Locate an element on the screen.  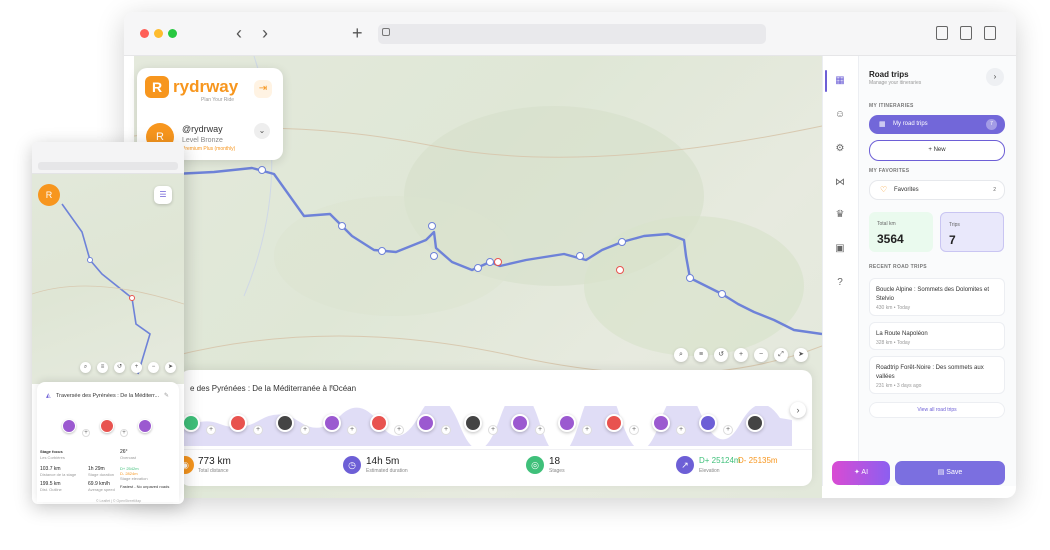
mobile-locate-icon: ➤ is located at coordinates (170, 367).